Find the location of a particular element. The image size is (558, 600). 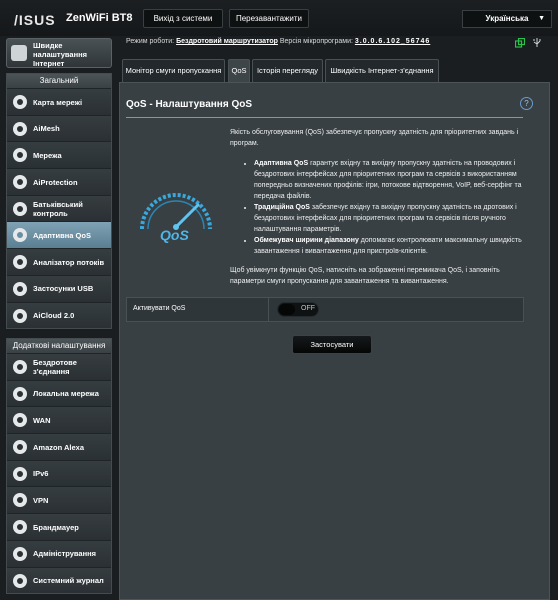

lan-icon is located at coordinates (20, 393).